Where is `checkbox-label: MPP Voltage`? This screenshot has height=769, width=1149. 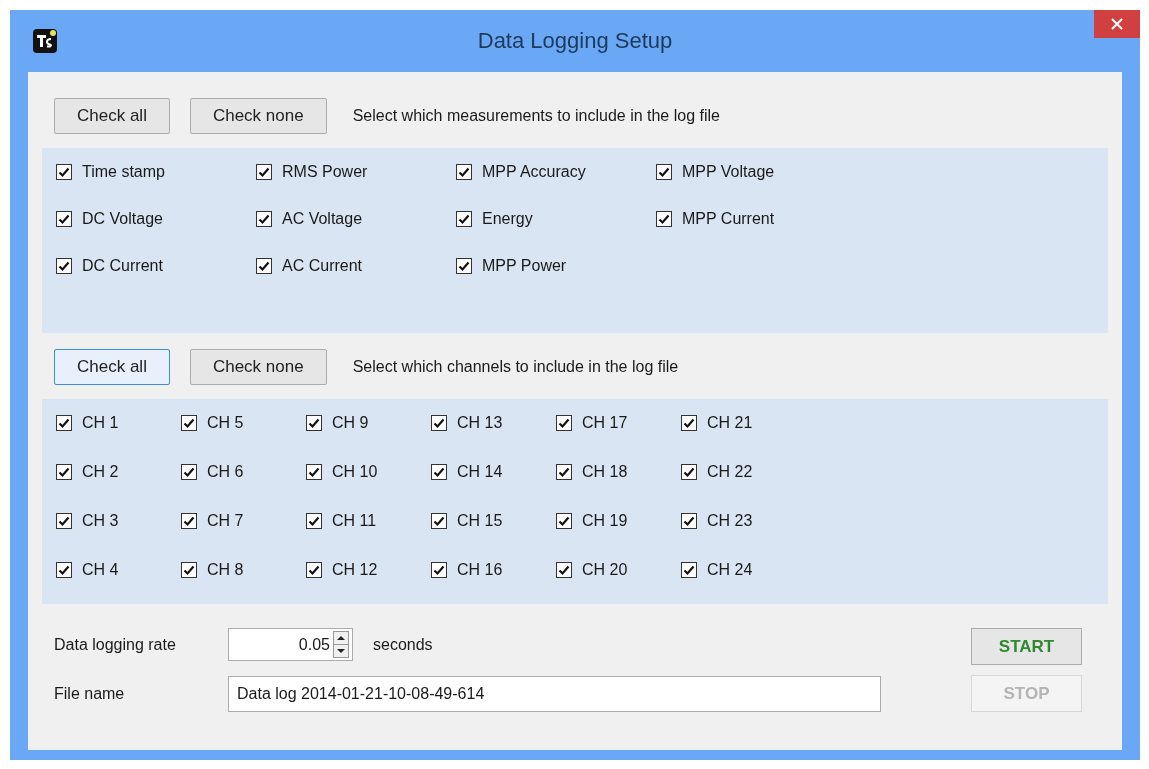 checkbox-label: MPP Voltage is located at coordinates (728, 172).